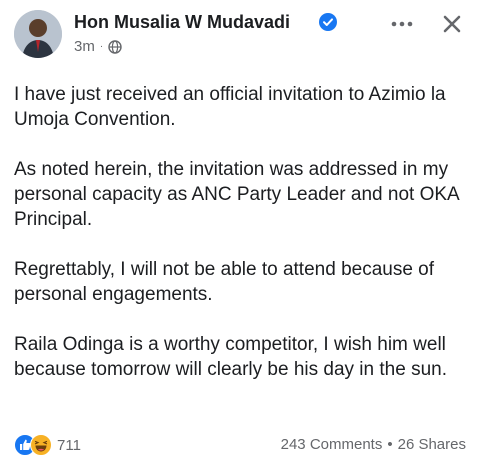 The width and height of the screenshot is (480, 462). I want to click on verified-badge-icon, so click(328, 22).